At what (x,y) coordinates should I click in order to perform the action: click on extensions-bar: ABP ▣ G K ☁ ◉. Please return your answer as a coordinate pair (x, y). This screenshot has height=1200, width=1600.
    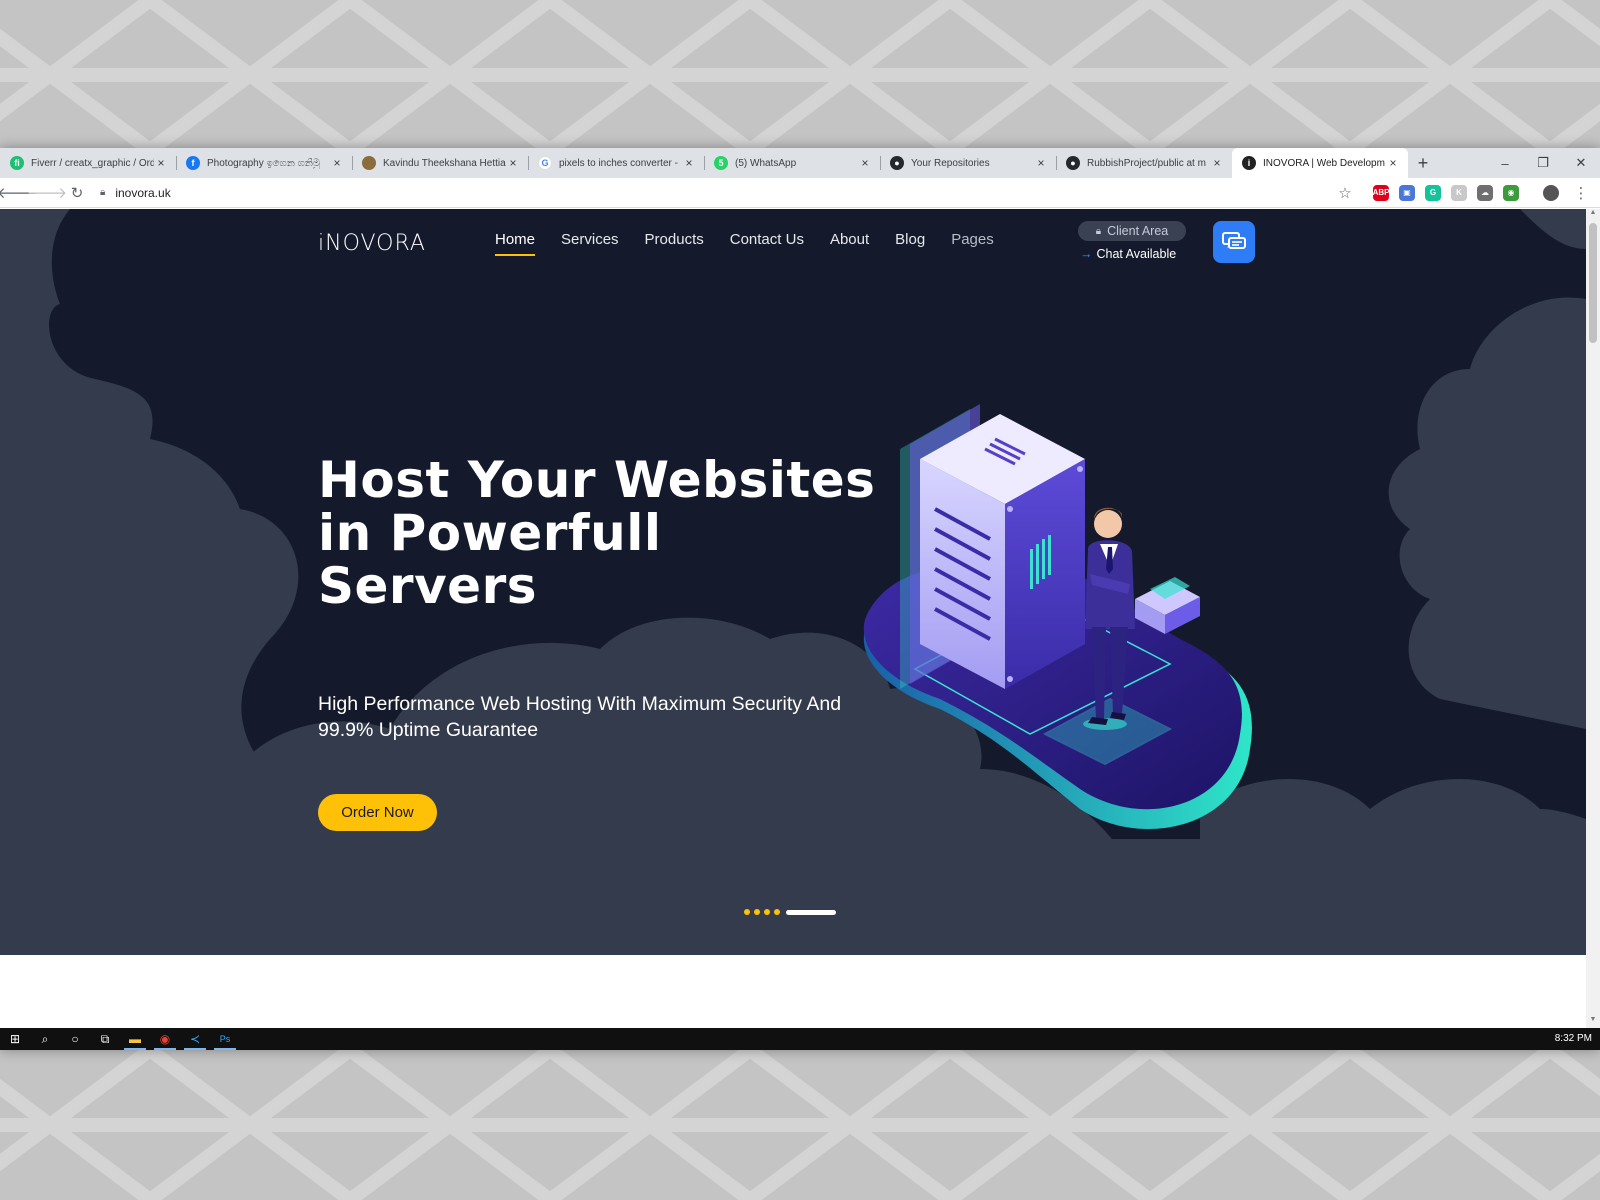
    Looking at the image, I should click on (1446, 192).